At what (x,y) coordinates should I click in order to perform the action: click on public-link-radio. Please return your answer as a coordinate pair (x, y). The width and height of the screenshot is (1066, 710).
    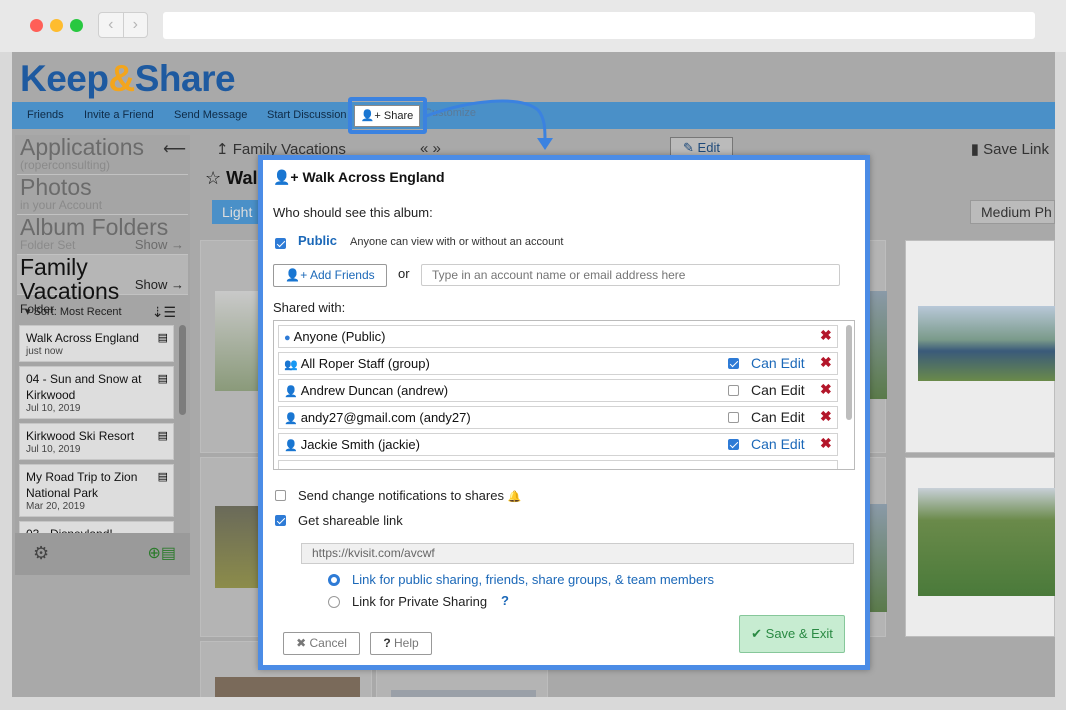
    Looking at the image, I should click on (334, 580).